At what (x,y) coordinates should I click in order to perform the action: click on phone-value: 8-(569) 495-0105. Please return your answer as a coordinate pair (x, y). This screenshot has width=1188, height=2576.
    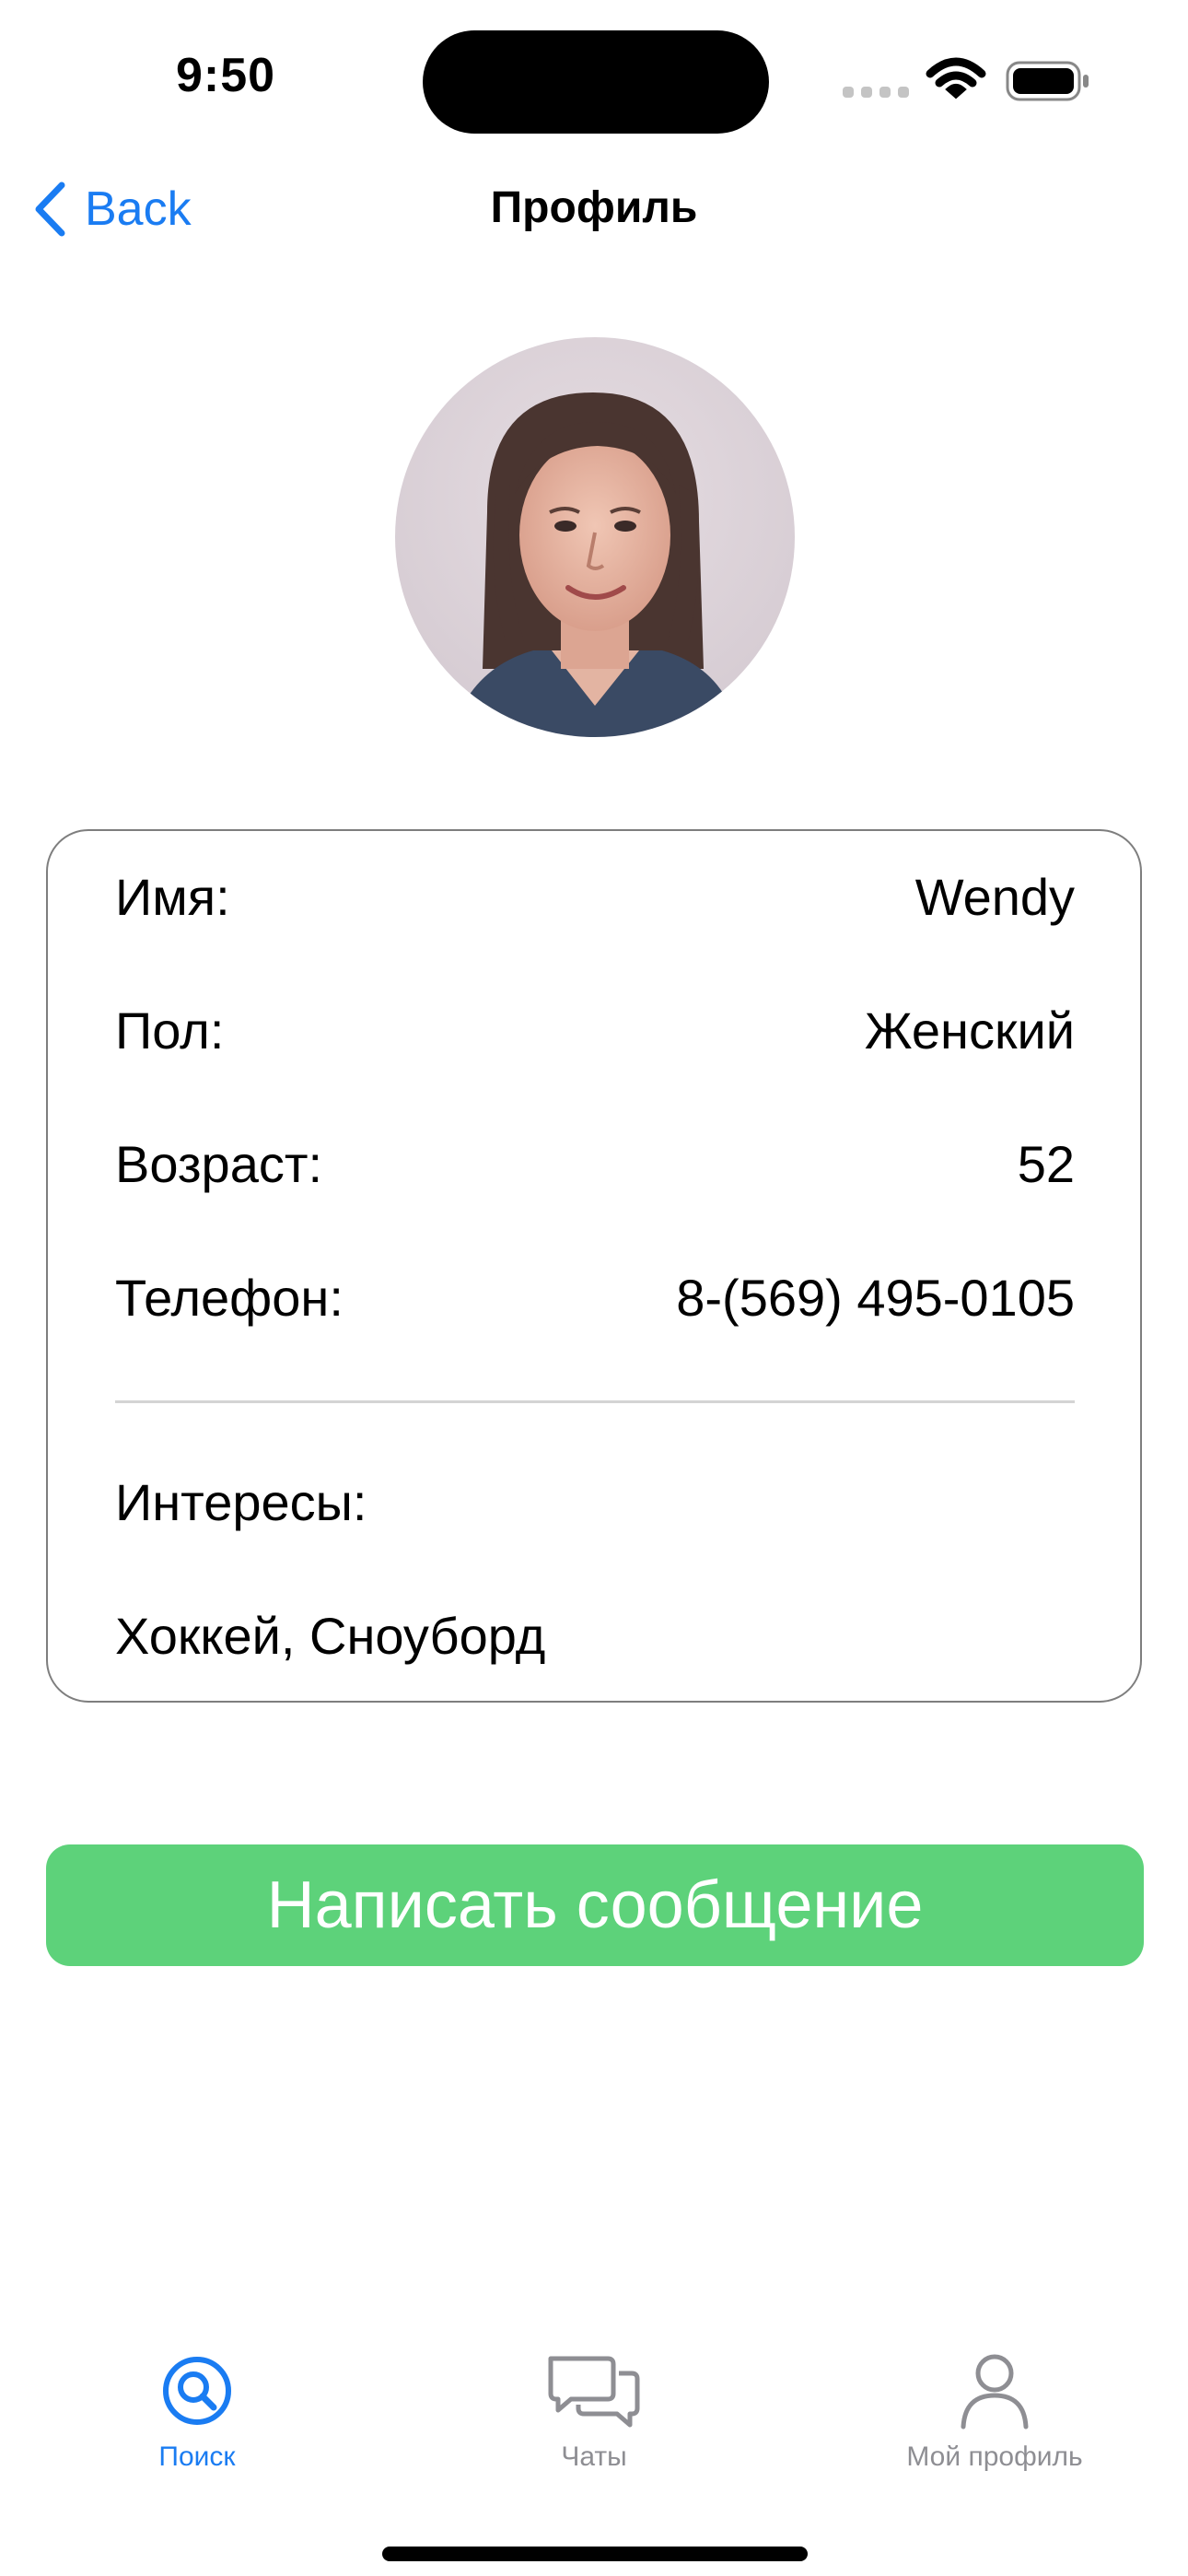
    Looking at the image, I should click on (875, 1297).